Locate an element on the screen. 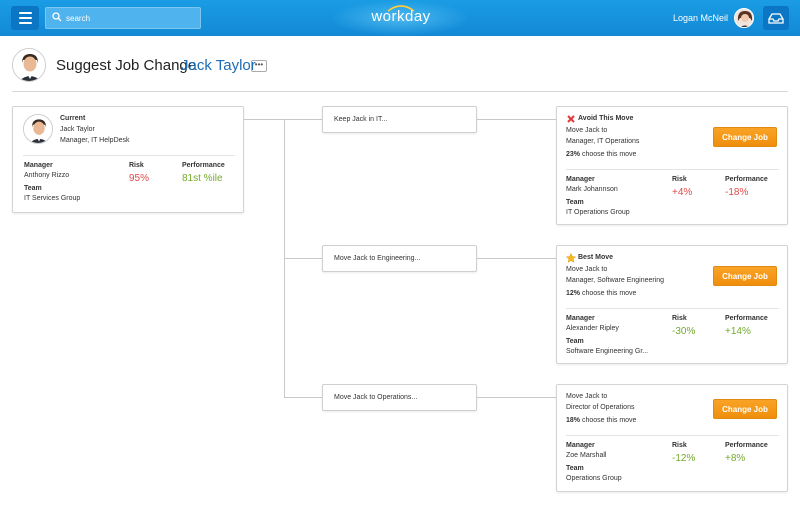 The width and height of the screenshot is (800, 521). avatar-female-icon is located at coordinates (744, 18).